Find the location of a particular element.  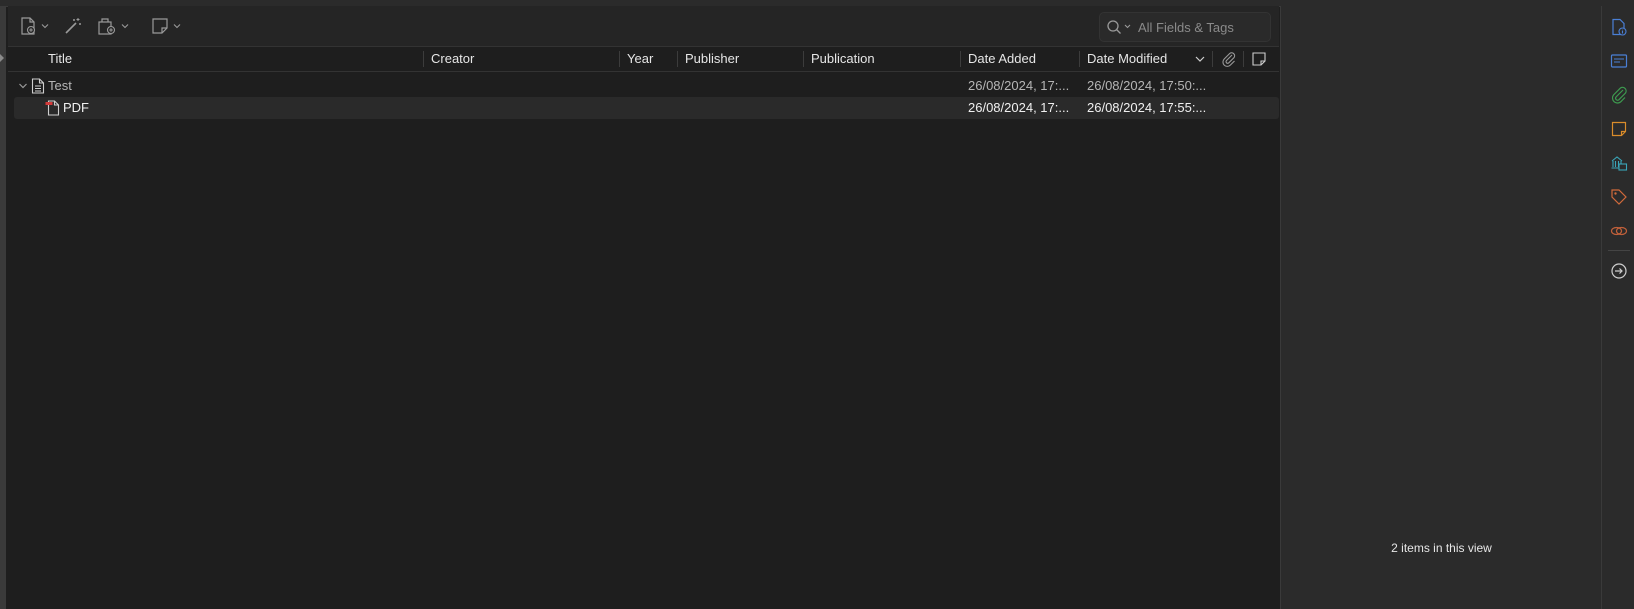

add-attachment-button is located at coordinates (112, 26).